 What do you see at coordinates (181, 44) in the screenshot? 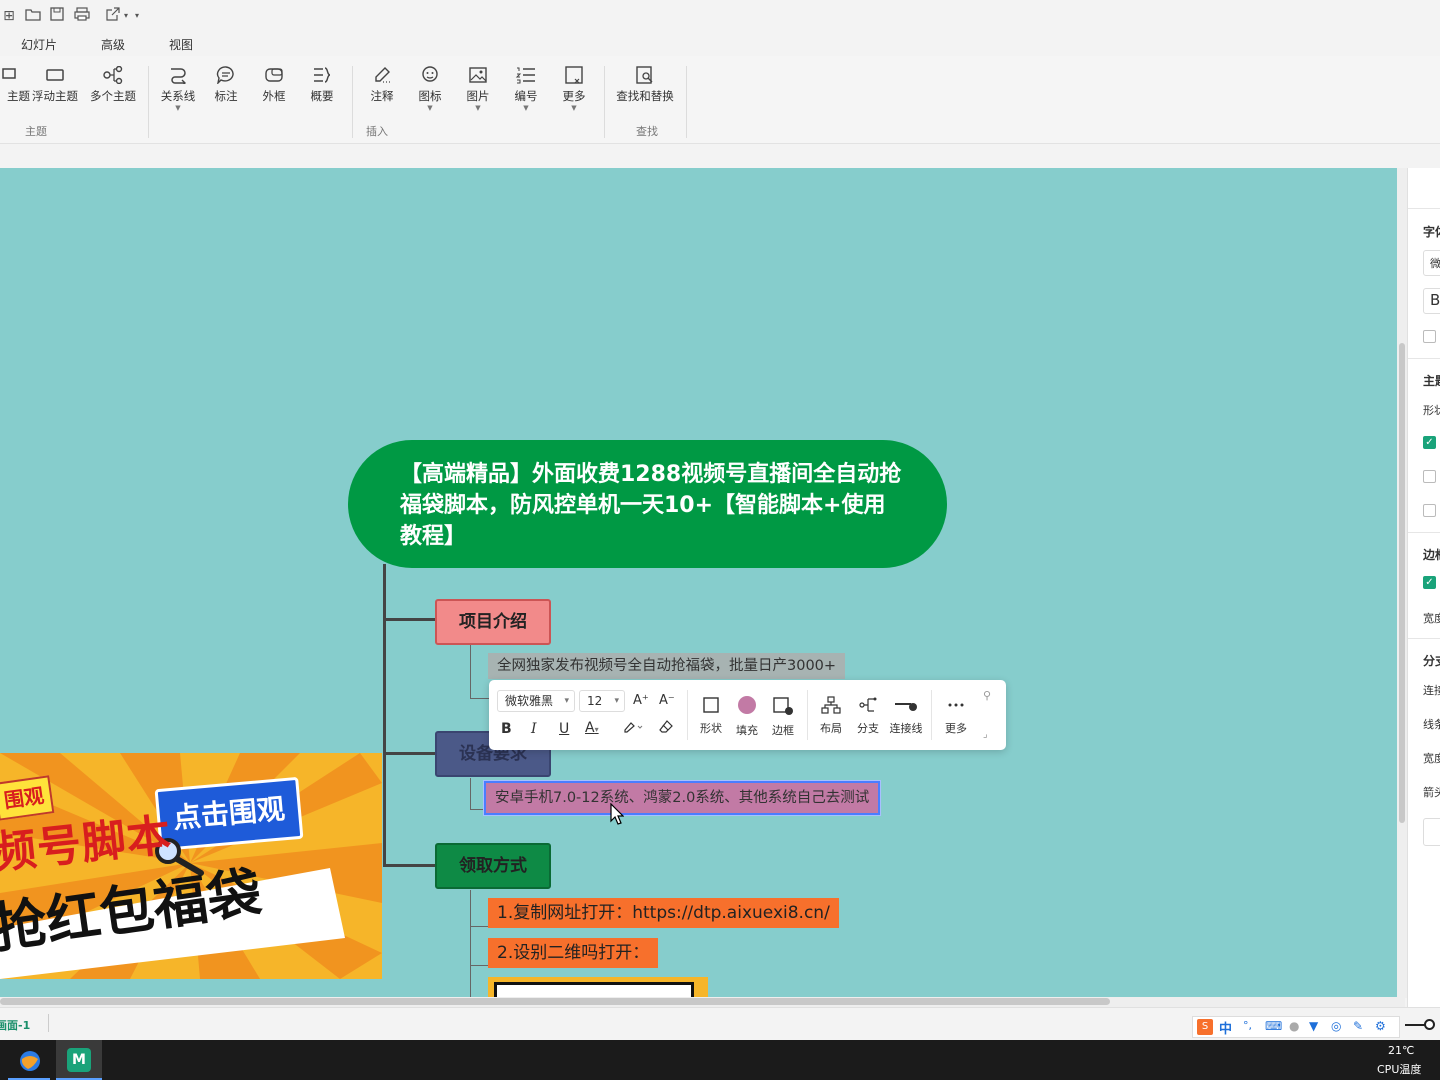
I see `tab-view: 视图` at bounding box center [181, 44].